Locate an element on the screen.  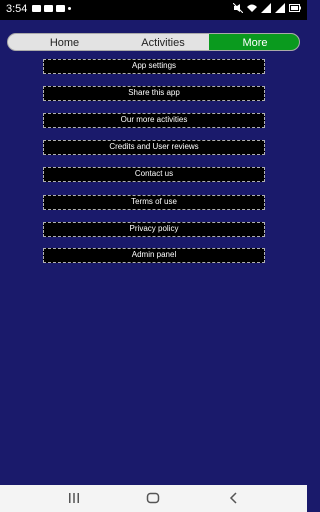
system-icons is located at coordinates (267, 8).